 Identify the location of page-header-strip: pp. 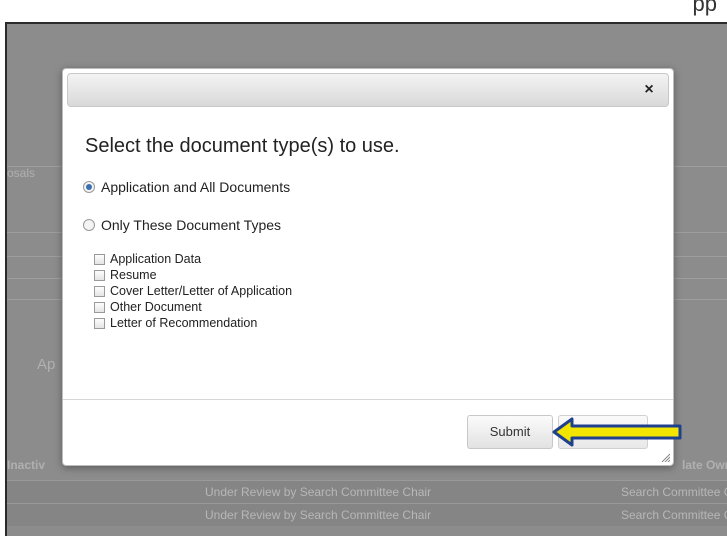
(363, 11).